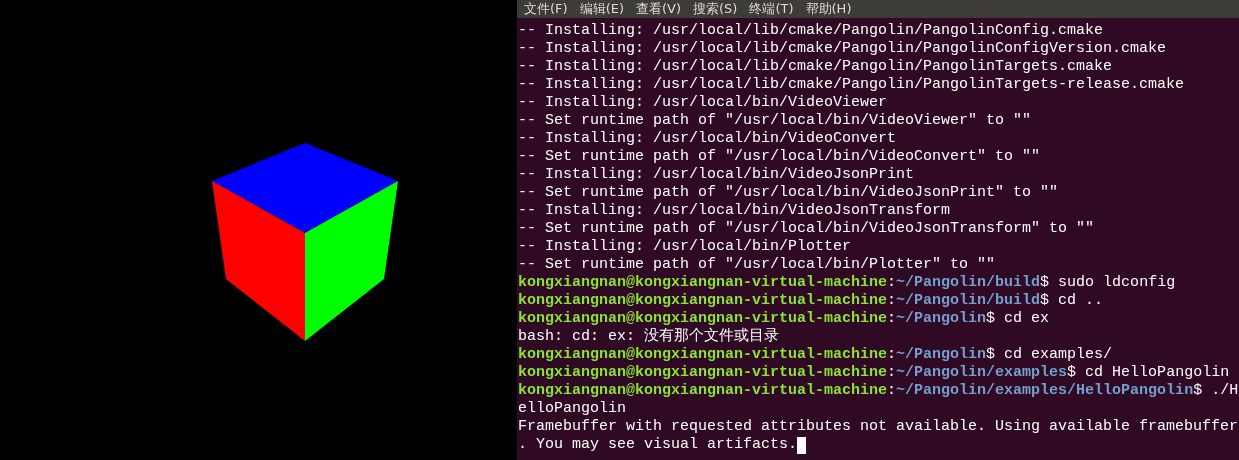  What do you see at coordinates (572, 409) in the screenshot?
I see `output-line: elloPangolin` at bounding box center [572, 409].